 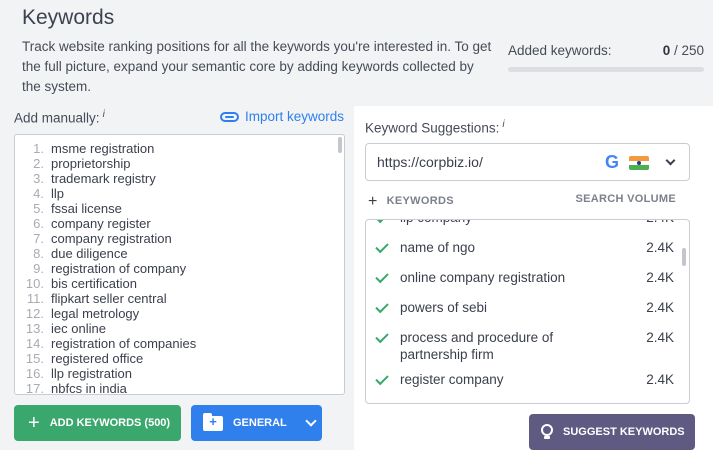 What do you see at coordinates (527, 307) in the screenshot?
I see `suggestion-row: powers of sebi 2.4K` at bounding box center [527, 307].